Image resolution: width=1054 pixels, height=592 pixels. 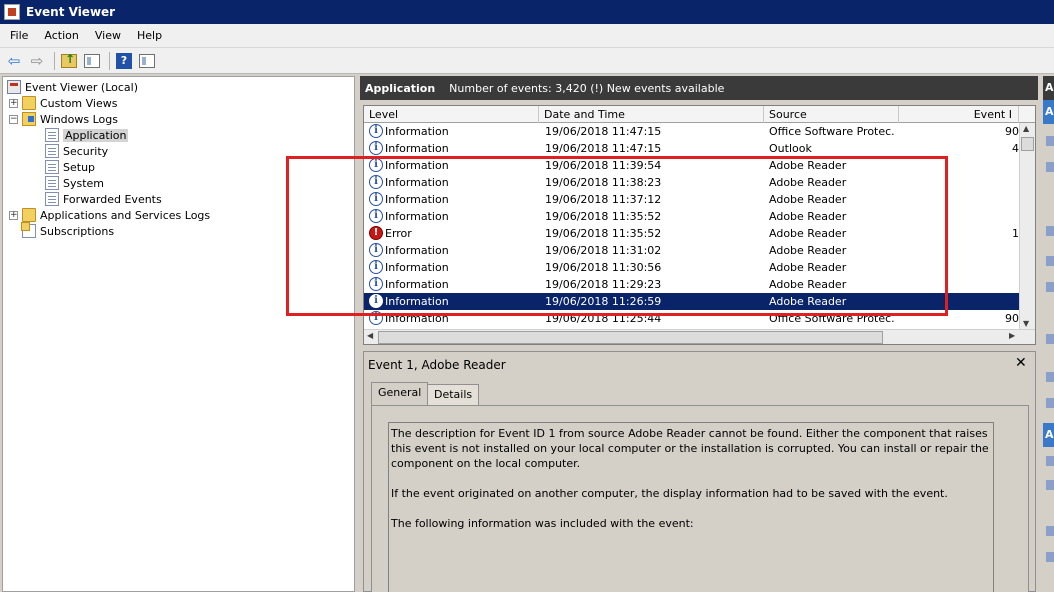 I want to click on event-row: i Information 19/06/2018 11:47:15 Outlook 4, so click(x=691, y=148).